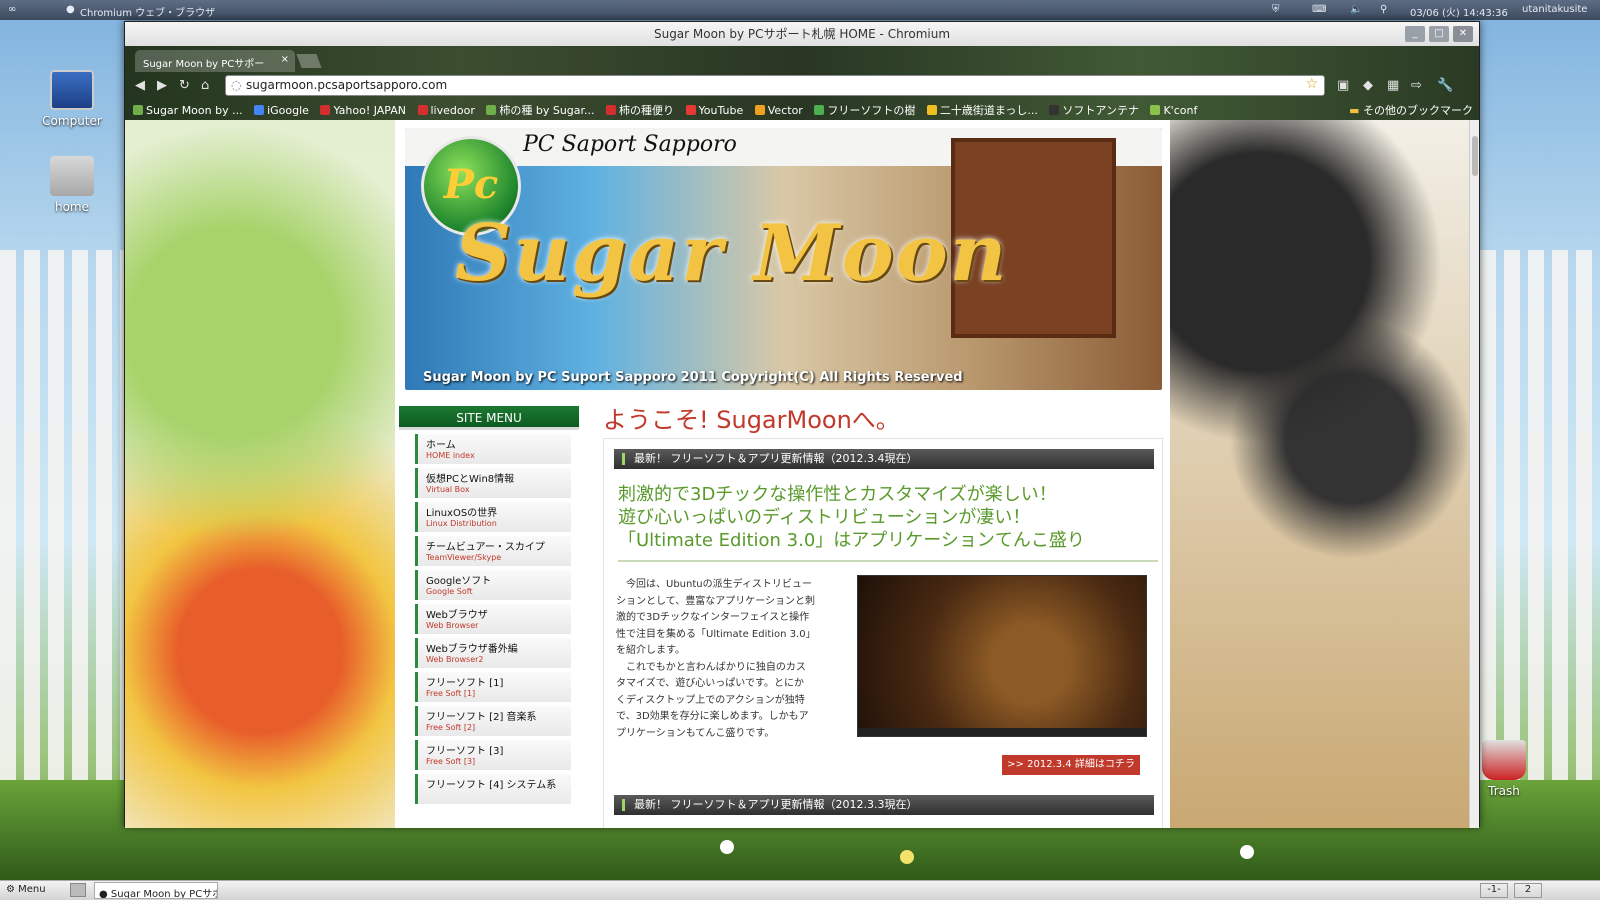 Image resolution: width=1600 pixels, height=900 pixels. What do you see at coordinates (493, 653) in the screenshot?
I see `menu-item-web-browser-2: Webブラウザ番外編 Web Browser2` at bounding box center [493, 653].